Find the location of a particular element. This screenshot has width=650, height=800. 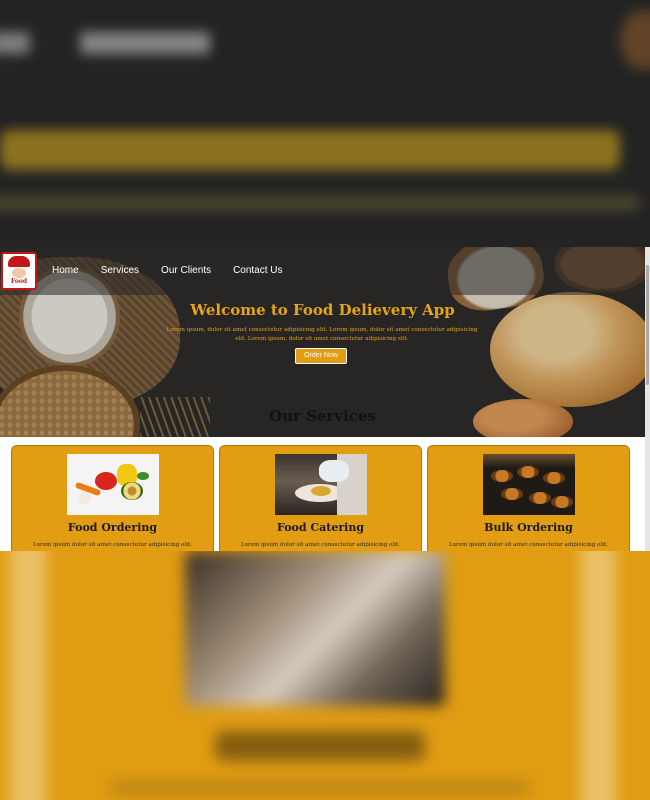

logo-text: Food is located at coordinates (19, 281).